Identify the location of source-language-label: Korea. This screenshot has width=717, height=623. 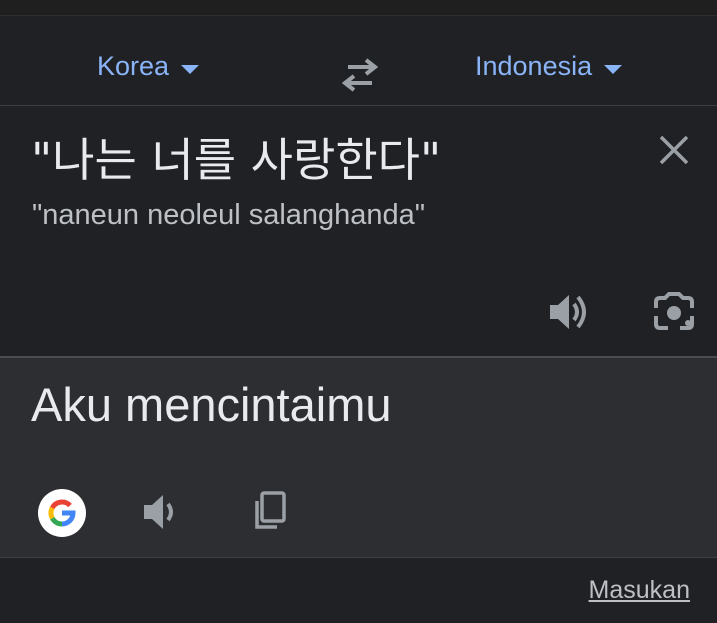
(133, 66).